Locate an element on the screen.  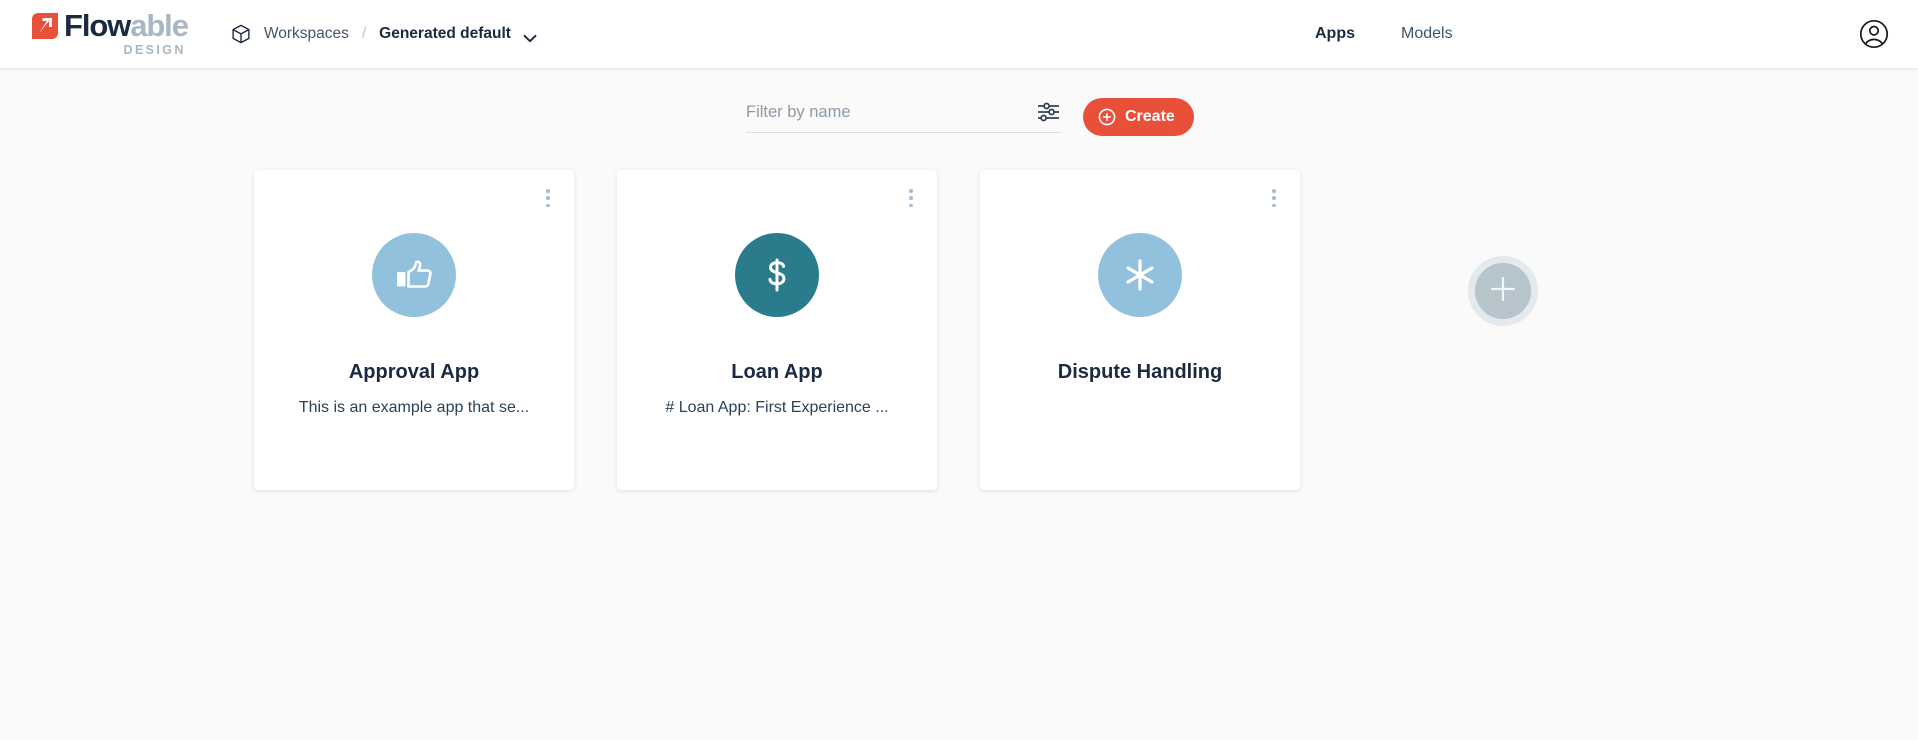
chevron-down-icon is located at coordinates (530, 36).